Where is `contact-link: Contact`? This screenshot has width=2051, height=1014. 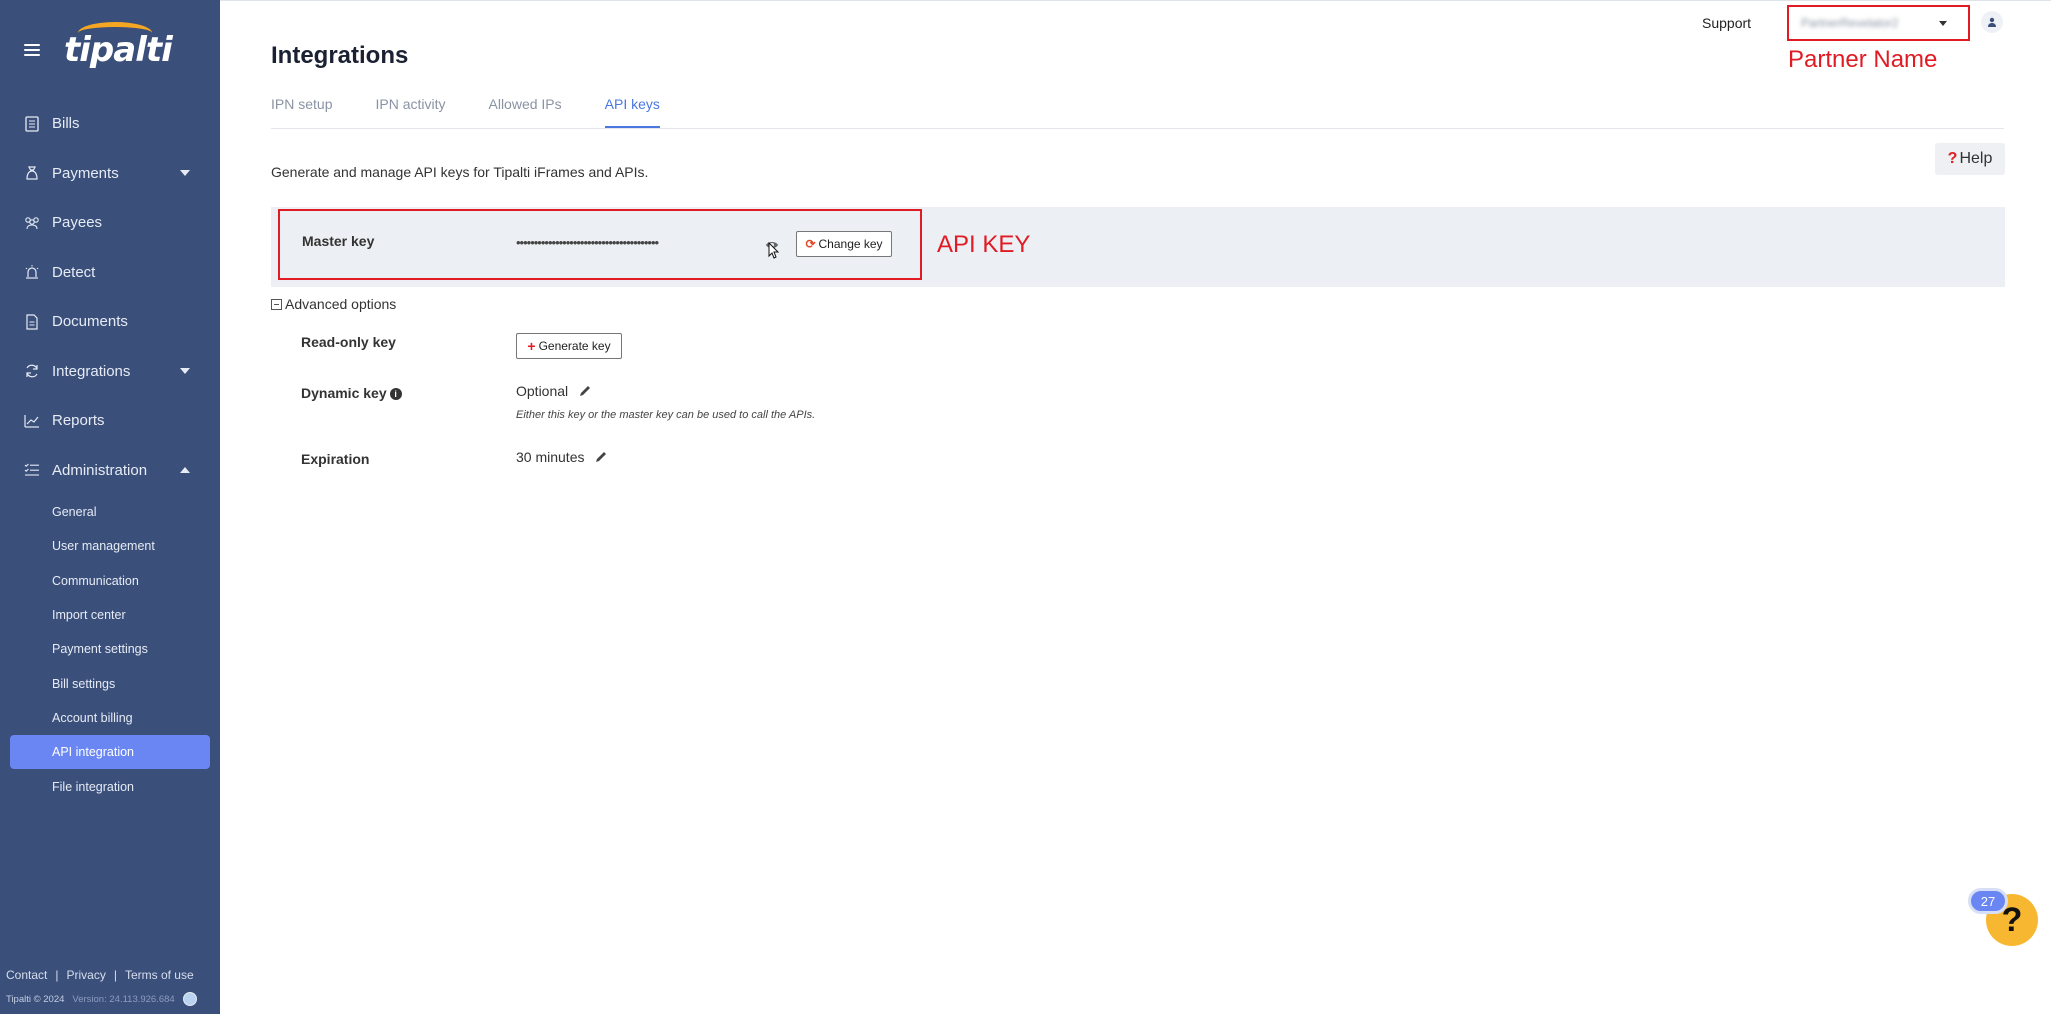 contact-link: Contact is located at coordinates (26, 975).